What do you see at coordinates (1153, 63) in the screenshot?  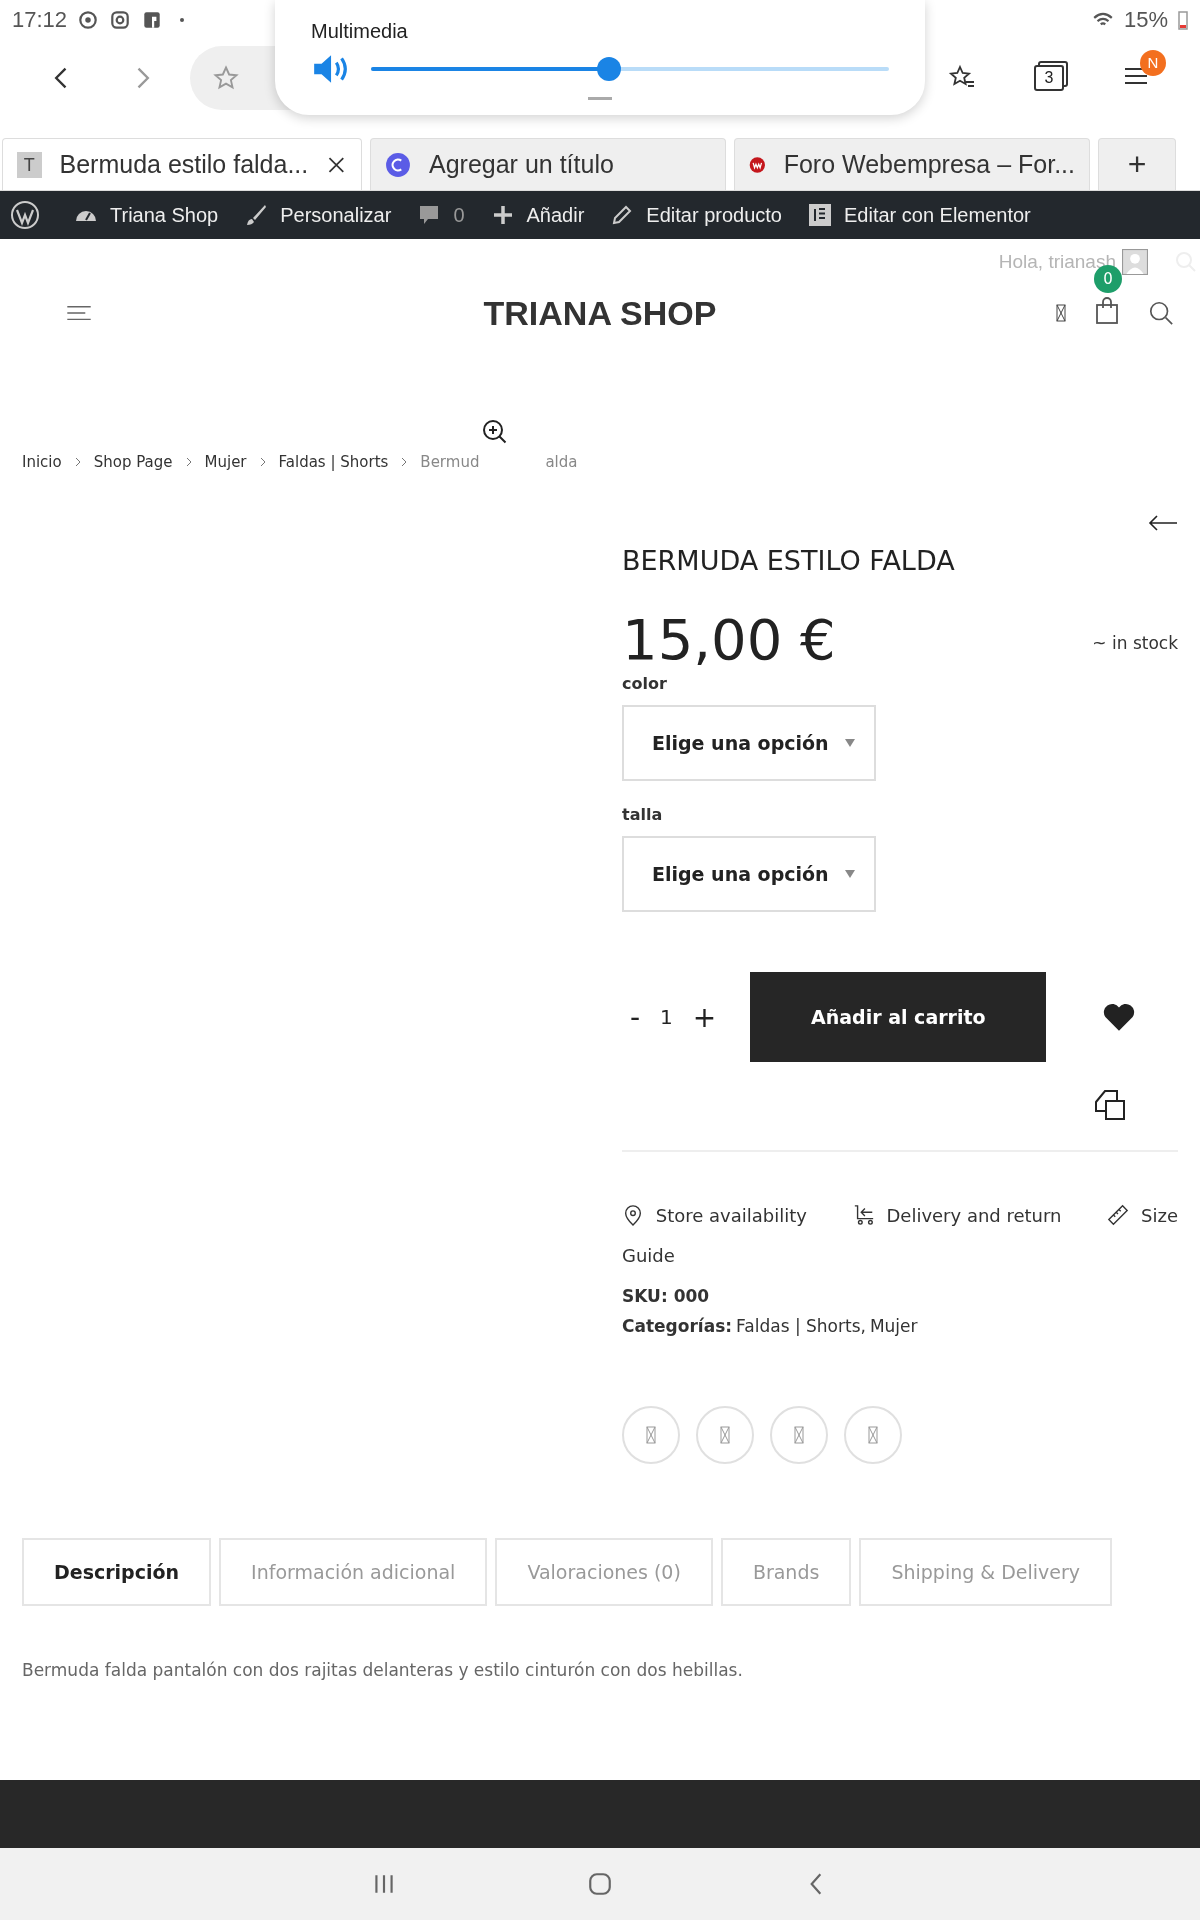 I see `notification-badge: N` at bounding box center [1153, 63].